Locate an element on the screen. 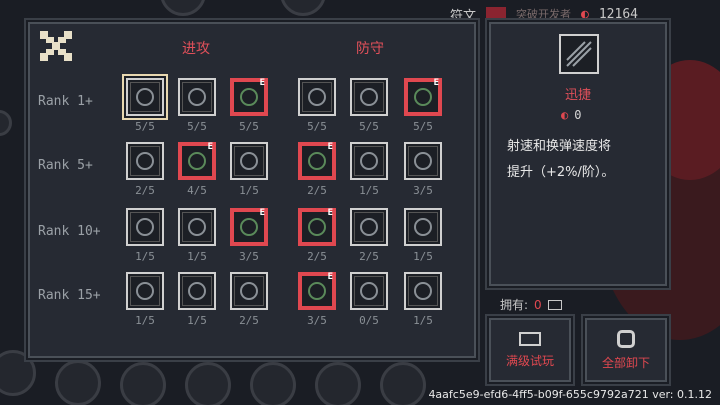 The width and height of the screenshot is (720, 405). rune-slot-sigil is located at coordinates (197, 227).